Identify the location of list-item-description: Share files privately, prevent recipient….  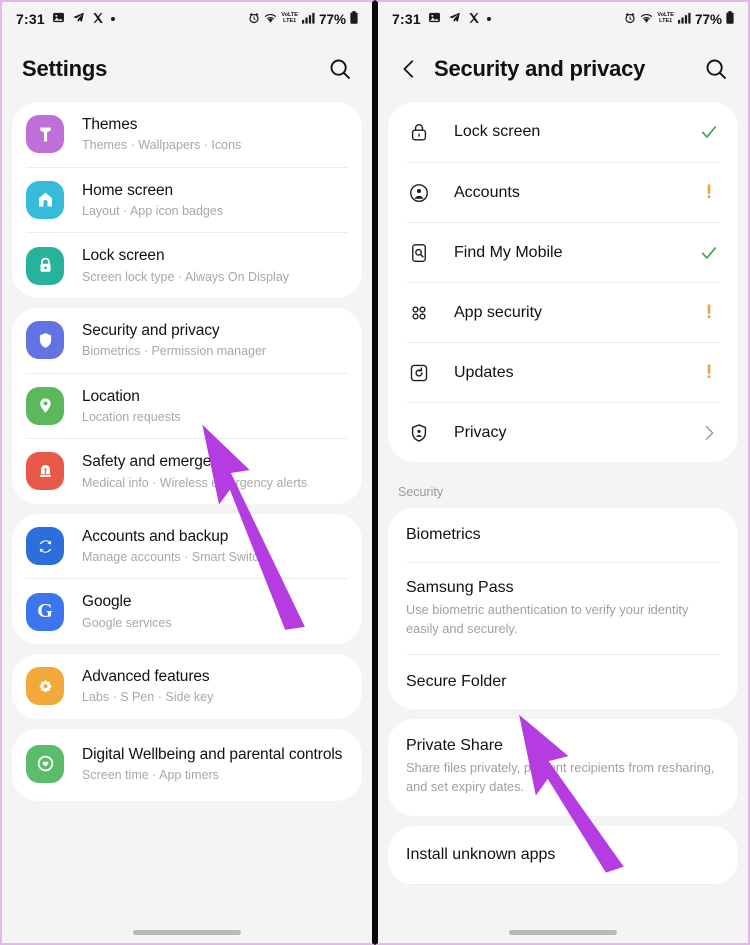
(560, 777).